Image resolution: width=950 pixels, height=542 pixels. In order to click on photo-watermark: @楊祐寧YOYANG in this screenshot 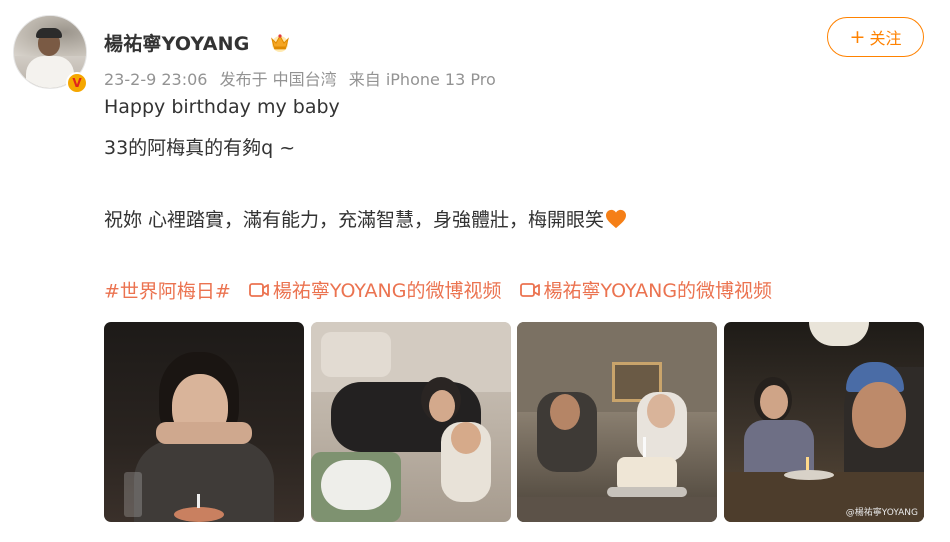, I will do `click(881, 513)`.